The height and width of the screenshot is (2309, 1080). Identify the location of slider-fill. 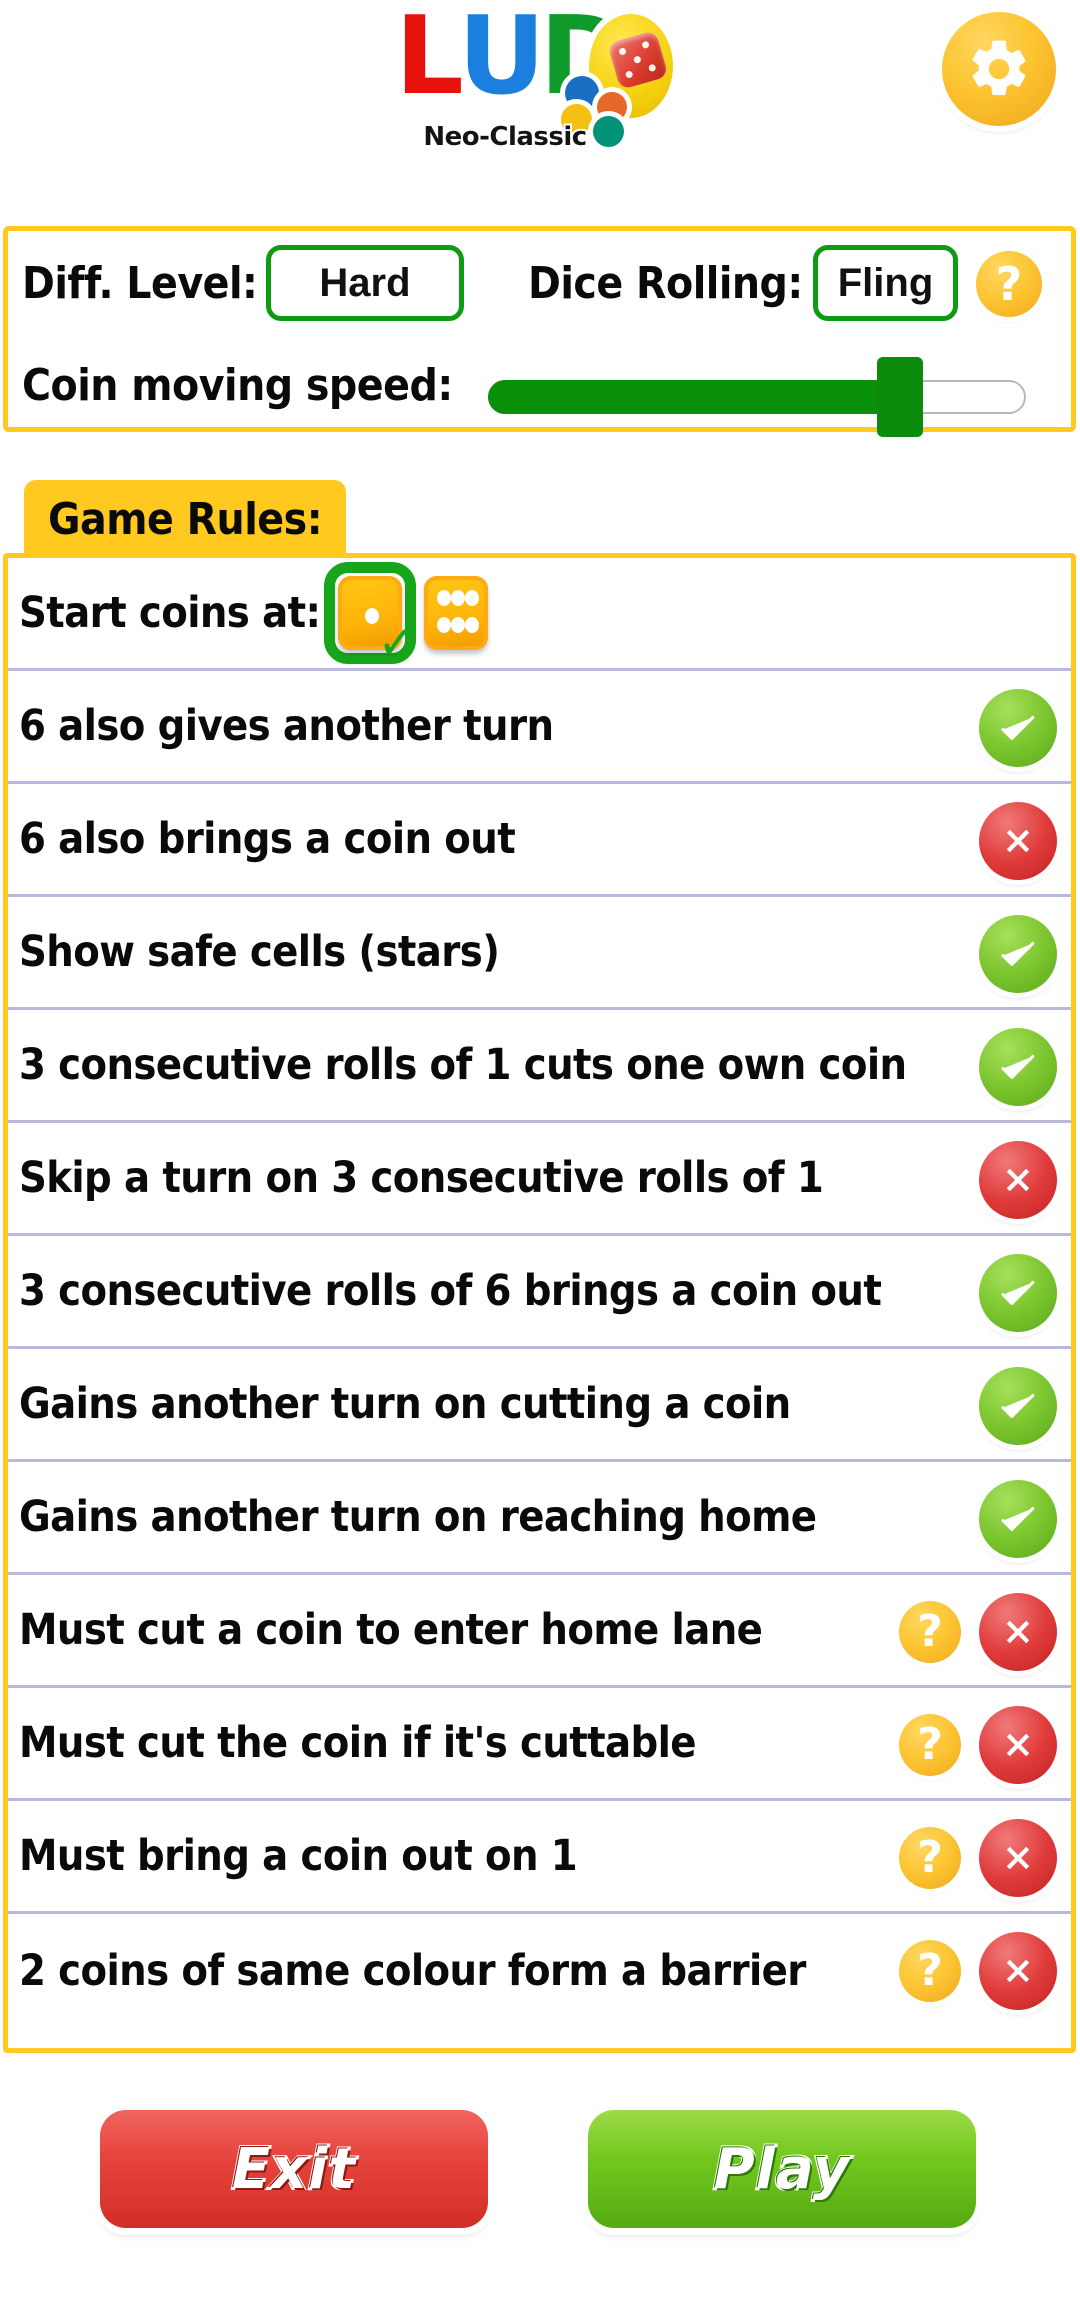
(694, 397).